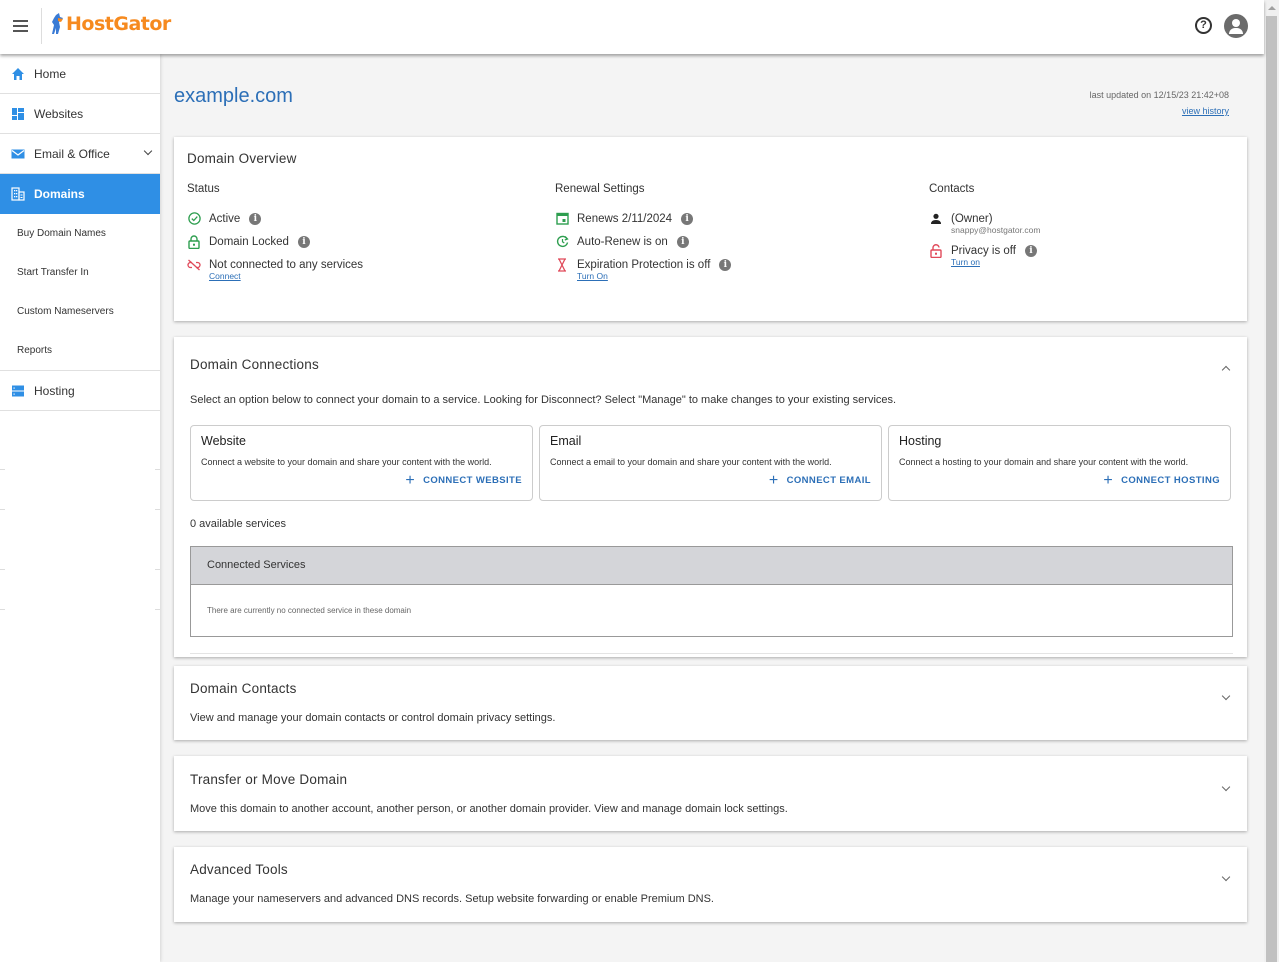 This screenshot has height=962, width=1279. I want to click on connect-website-button: + CONNECT WEBSITE, so click(463, 480).